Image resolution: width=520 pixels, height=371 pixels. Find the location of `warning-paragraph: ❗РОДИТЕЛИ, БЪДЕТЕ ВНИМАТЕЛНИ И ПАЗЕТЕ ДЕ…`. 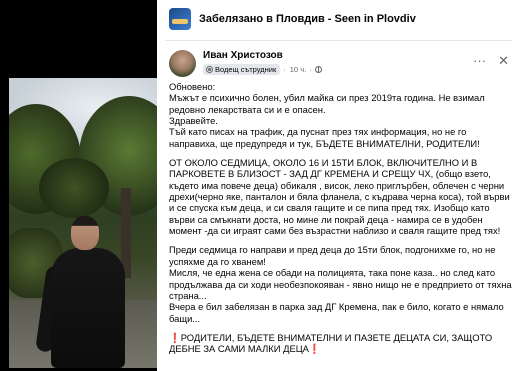

warning-paragraph: ❗РОДИТЕЛИ, БЪДЕТЕ ВНИМАТЕЛНИ И ПАЗЕТЕ ДЕ… is located at coordinates (340, 343).